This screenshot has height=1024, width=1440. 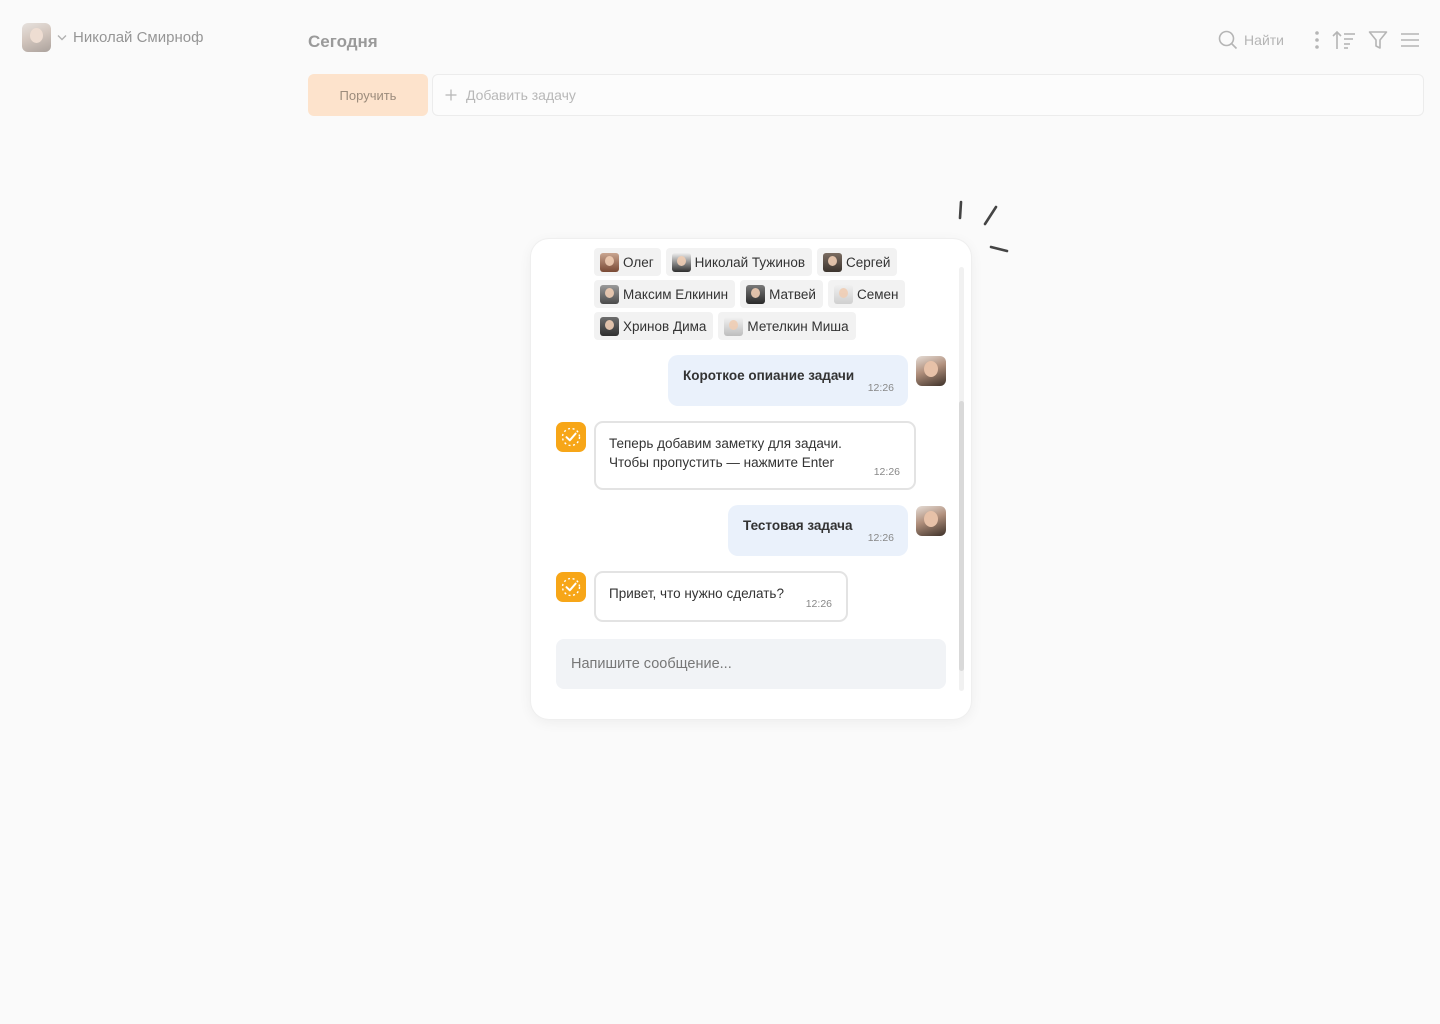 I want to click on message-text: Тестовая задача, so click(x=798, y=525).